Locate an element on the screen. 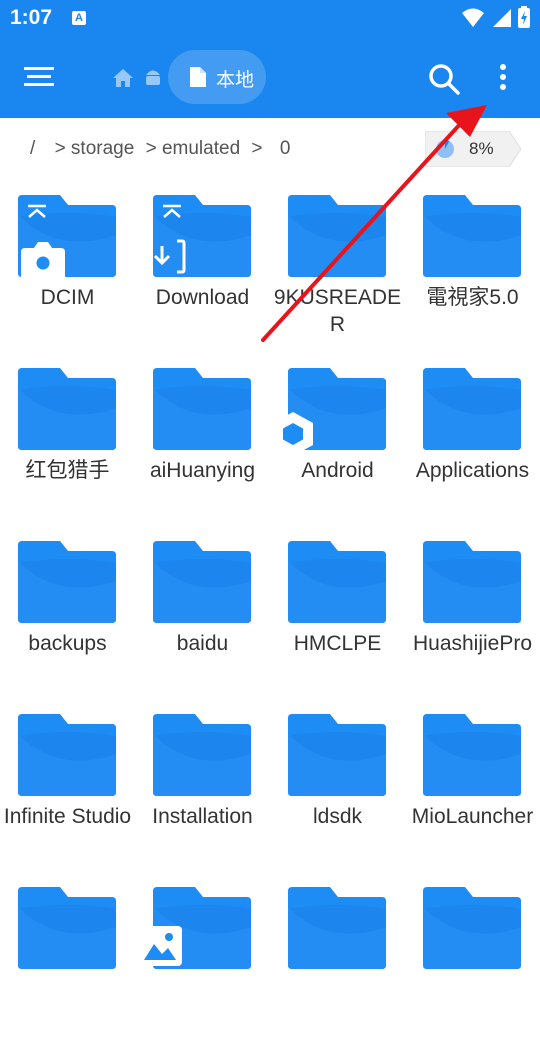  search-icon is located at coordinates (444, 79).